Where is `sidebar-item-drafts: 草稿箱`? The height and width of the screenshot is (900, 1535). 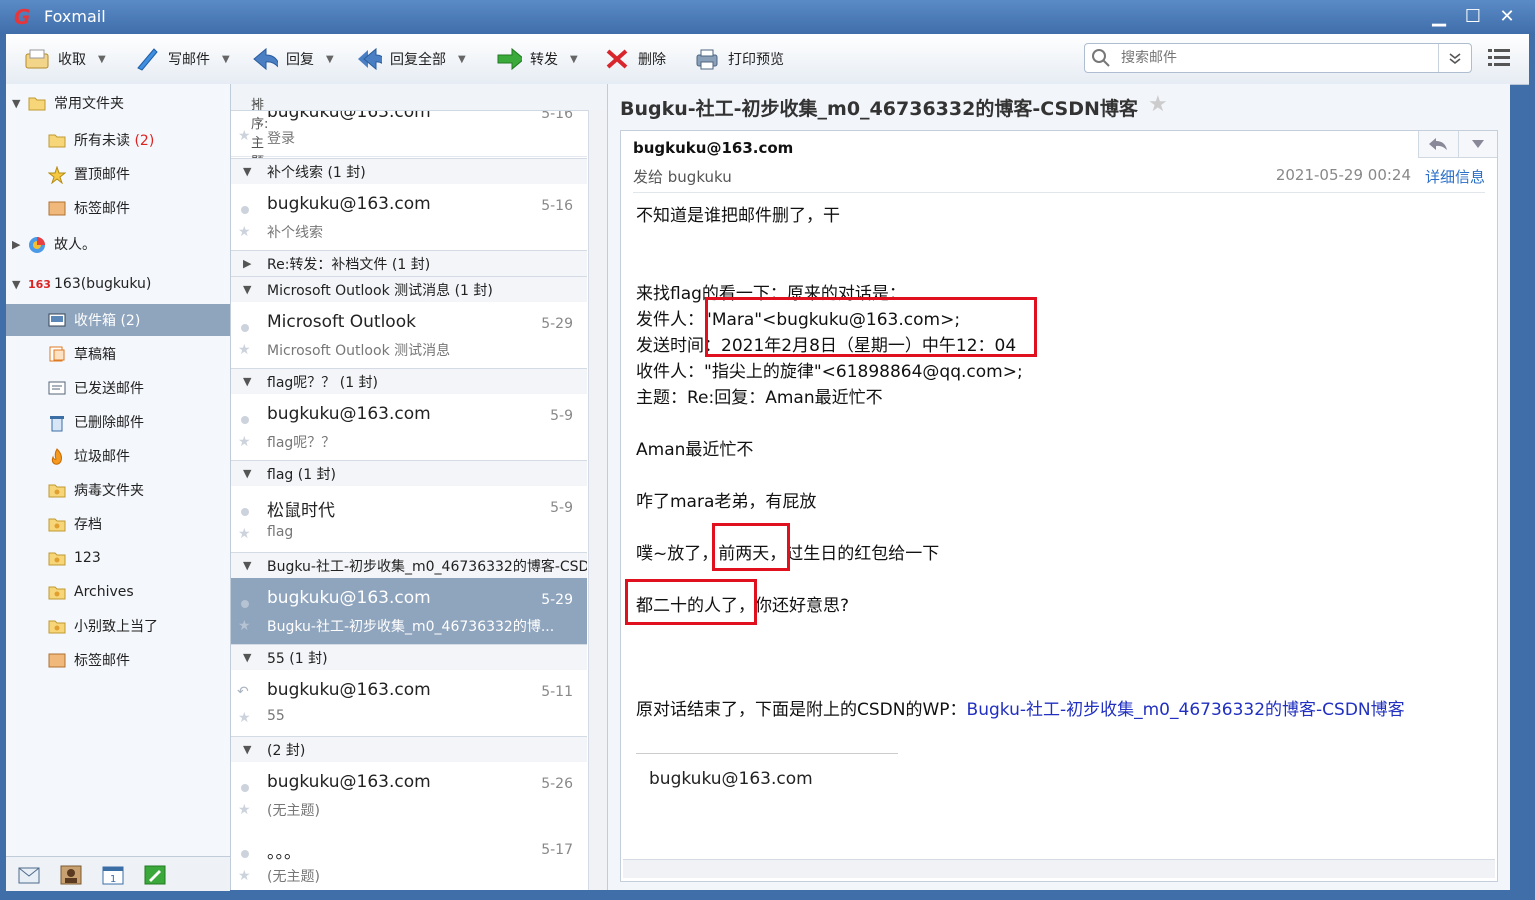 sidebar-item-drafts: 草稿箱 is located at coordinates (118, 354).